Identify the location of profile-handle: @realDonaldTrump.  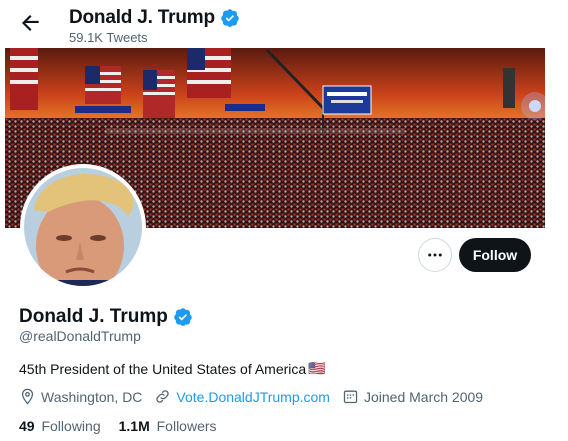
(80, 336).